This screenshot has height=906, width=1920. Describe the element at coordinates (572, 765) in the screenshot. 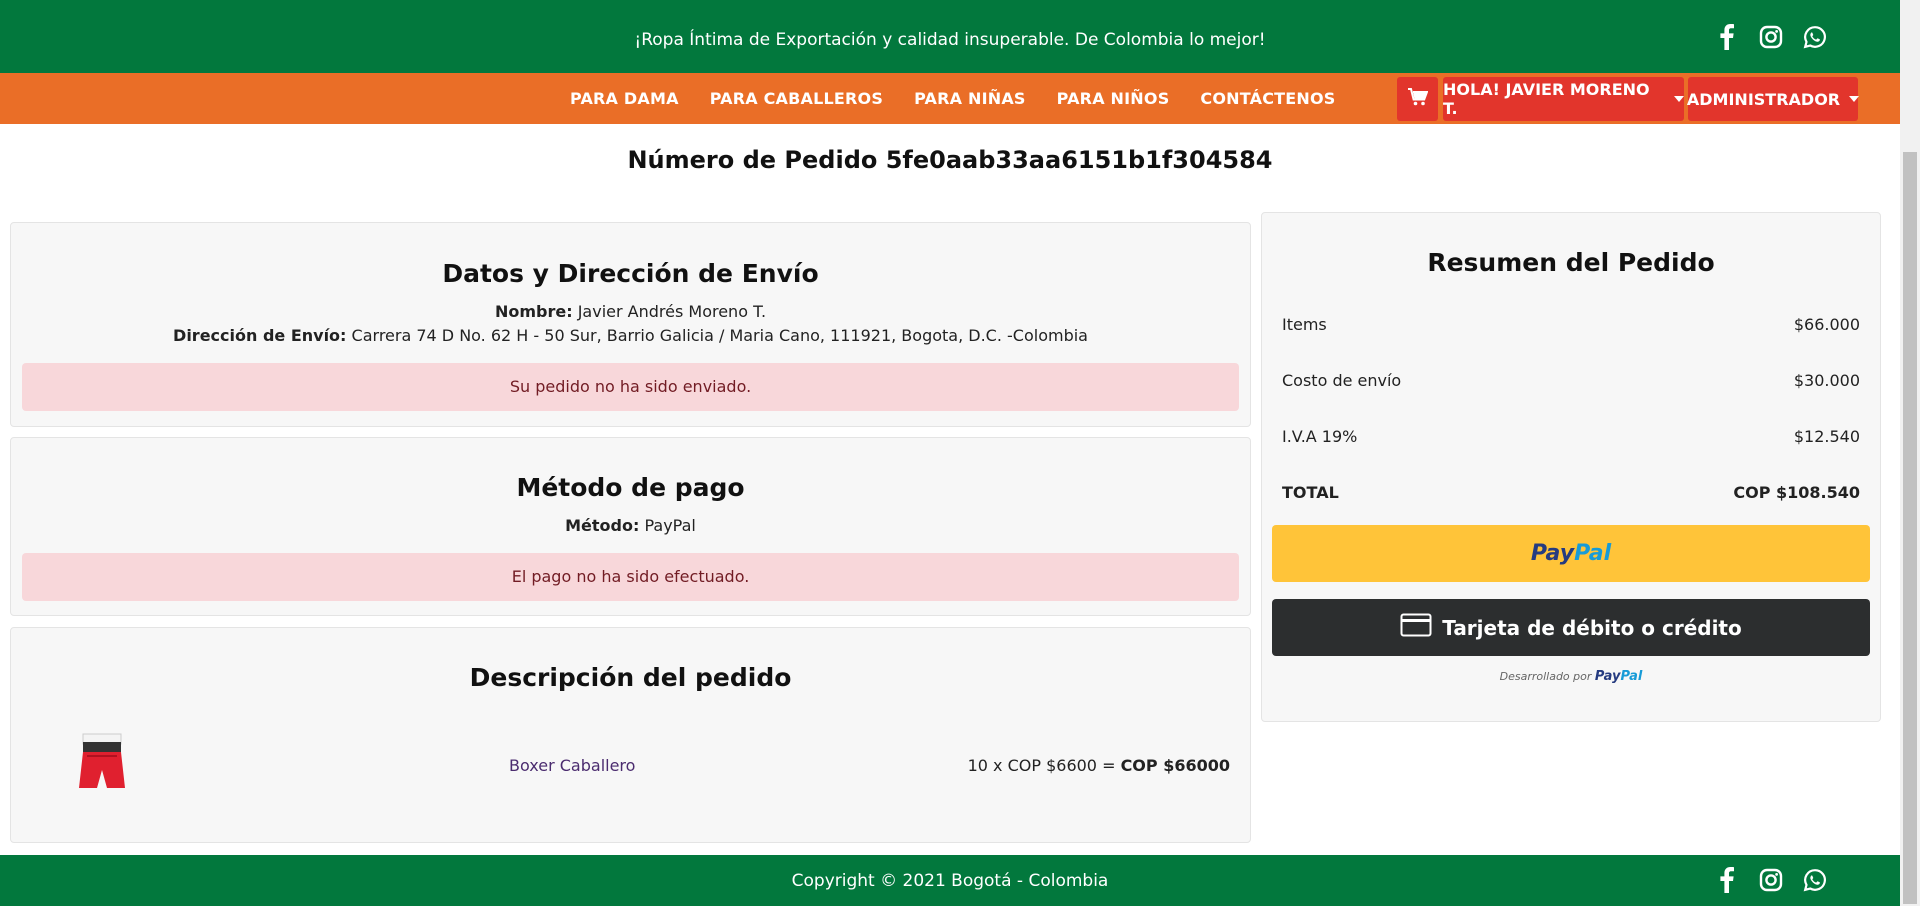

I see `product-name-link: Boxer Caballero` at that location.